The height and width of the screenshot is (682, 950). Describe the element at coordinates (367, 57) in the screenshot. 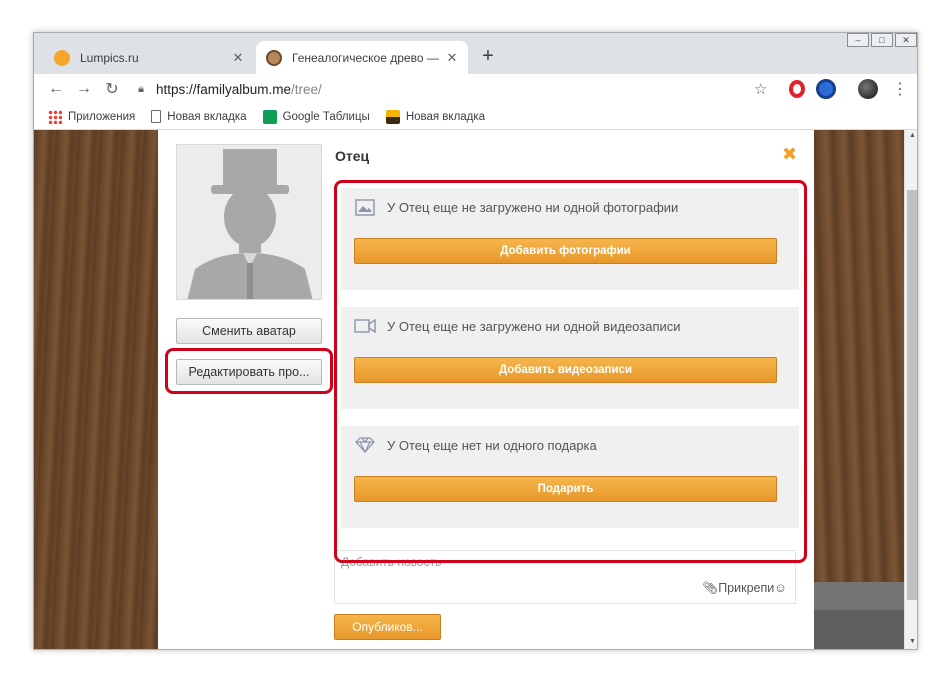

I see `tab-title: Генеалогическое древо — Семейный альбом` at that location.